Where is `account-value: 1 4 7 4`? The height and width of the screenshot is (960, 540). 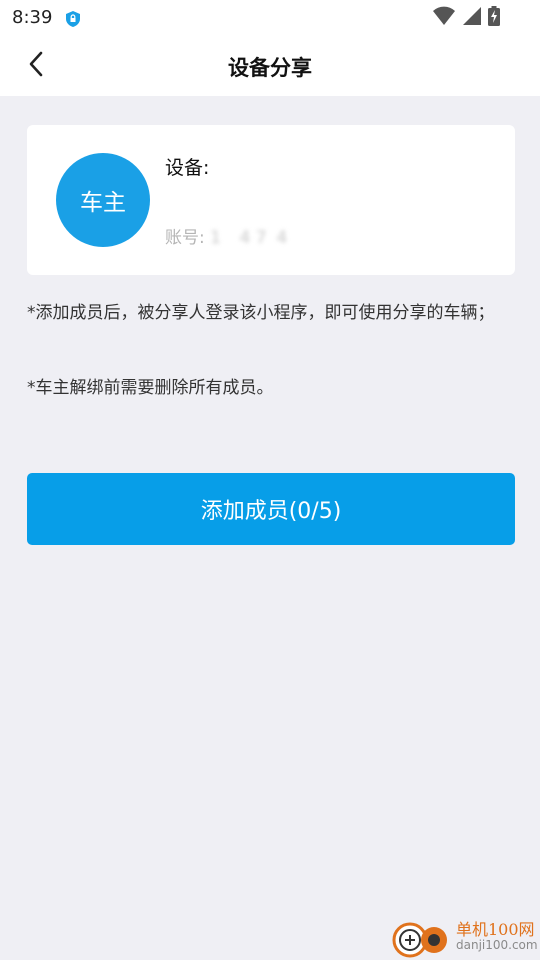
account-value: 1 4 7 4 is located at coordinates (249, 238).